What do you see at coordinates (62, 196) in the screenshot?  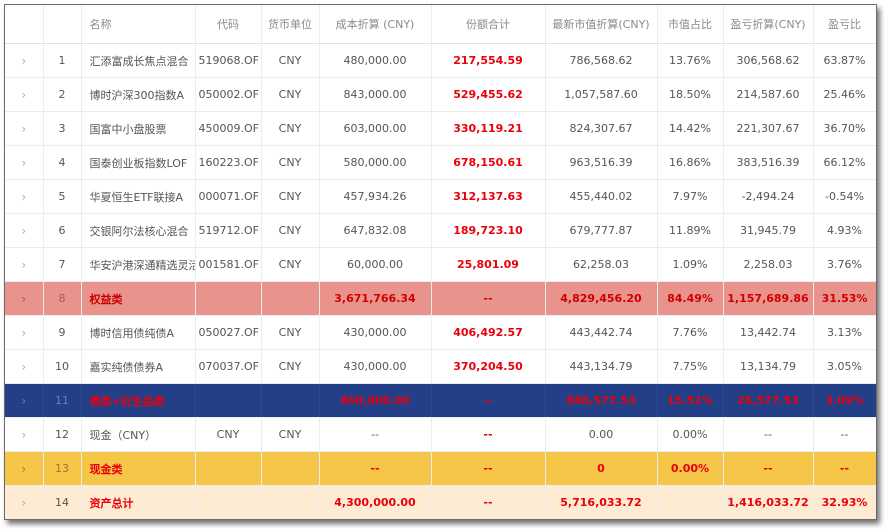 I see `row-index: 5` at bounding box center [62, 196].